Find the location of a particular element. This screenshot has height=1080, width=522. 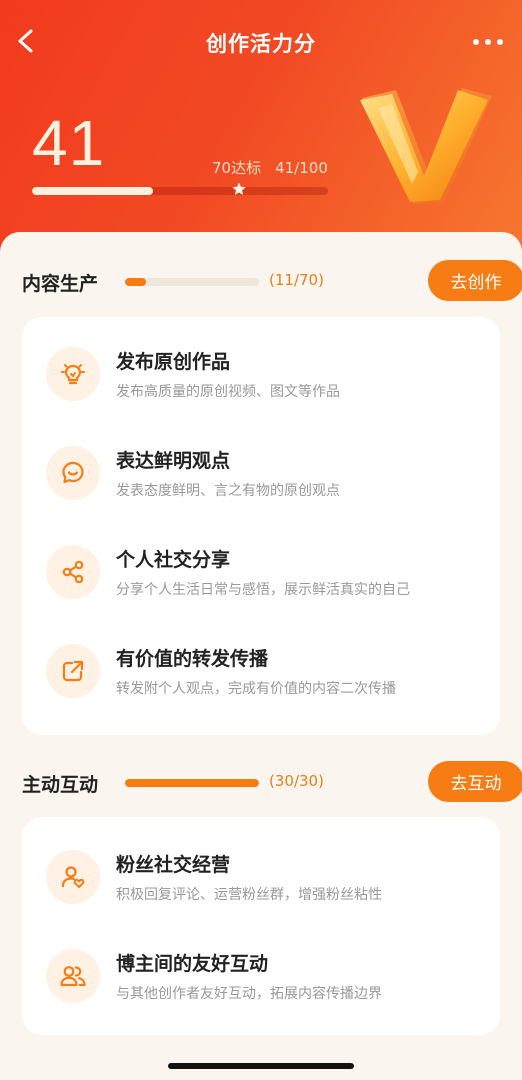

item-title: 粉丝社交经营 is located at coordinates (173, 865).